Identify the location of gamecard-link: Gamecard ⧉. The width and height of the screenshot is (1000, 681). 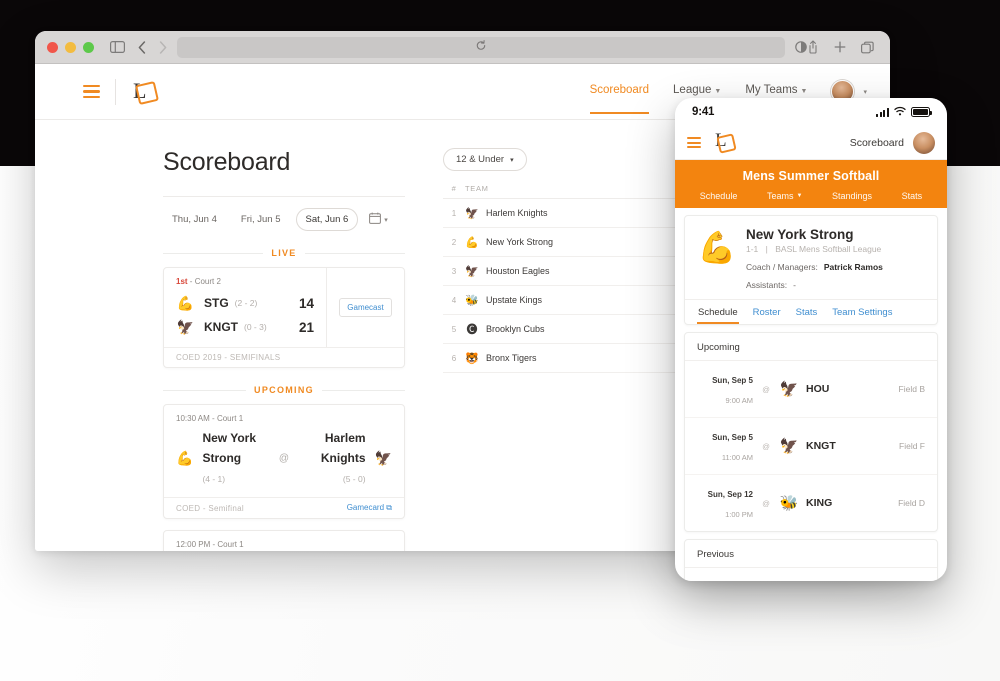
(369, 508).